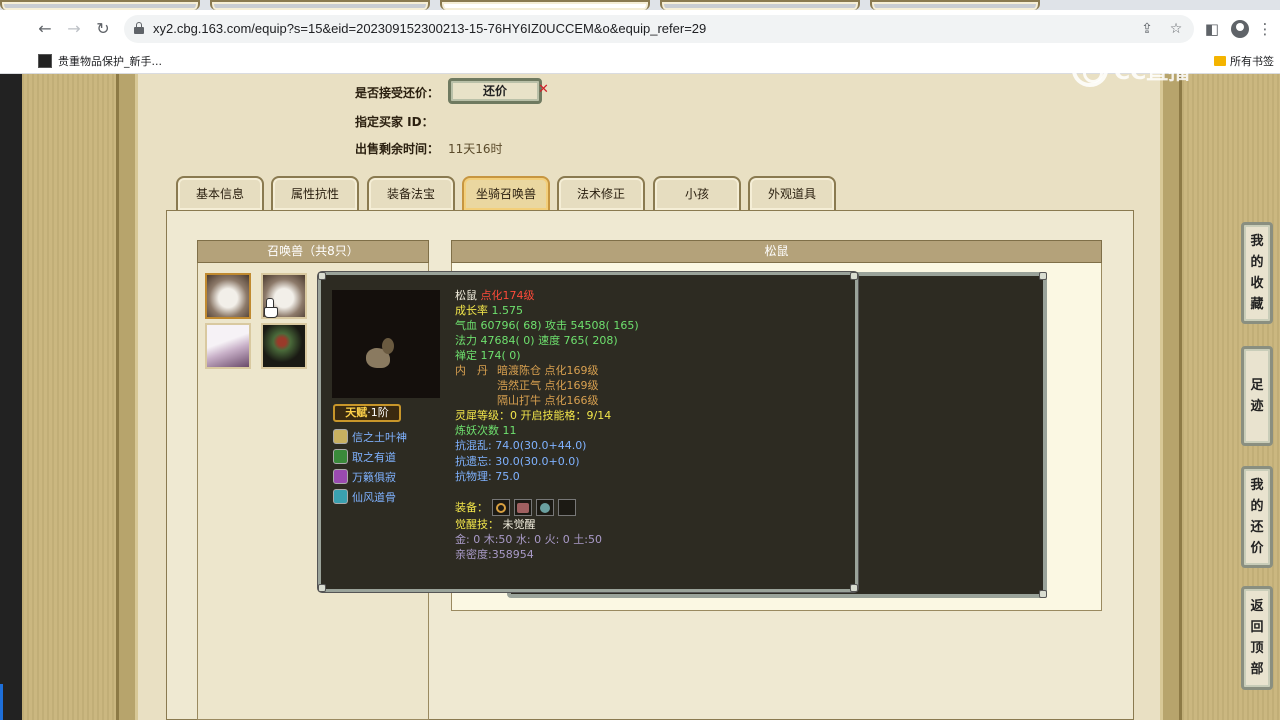  What do you see at coordinates (45, 29) in the screenshot?
I see `back-arrow-icon: ←` at bounding box center [45, 29].